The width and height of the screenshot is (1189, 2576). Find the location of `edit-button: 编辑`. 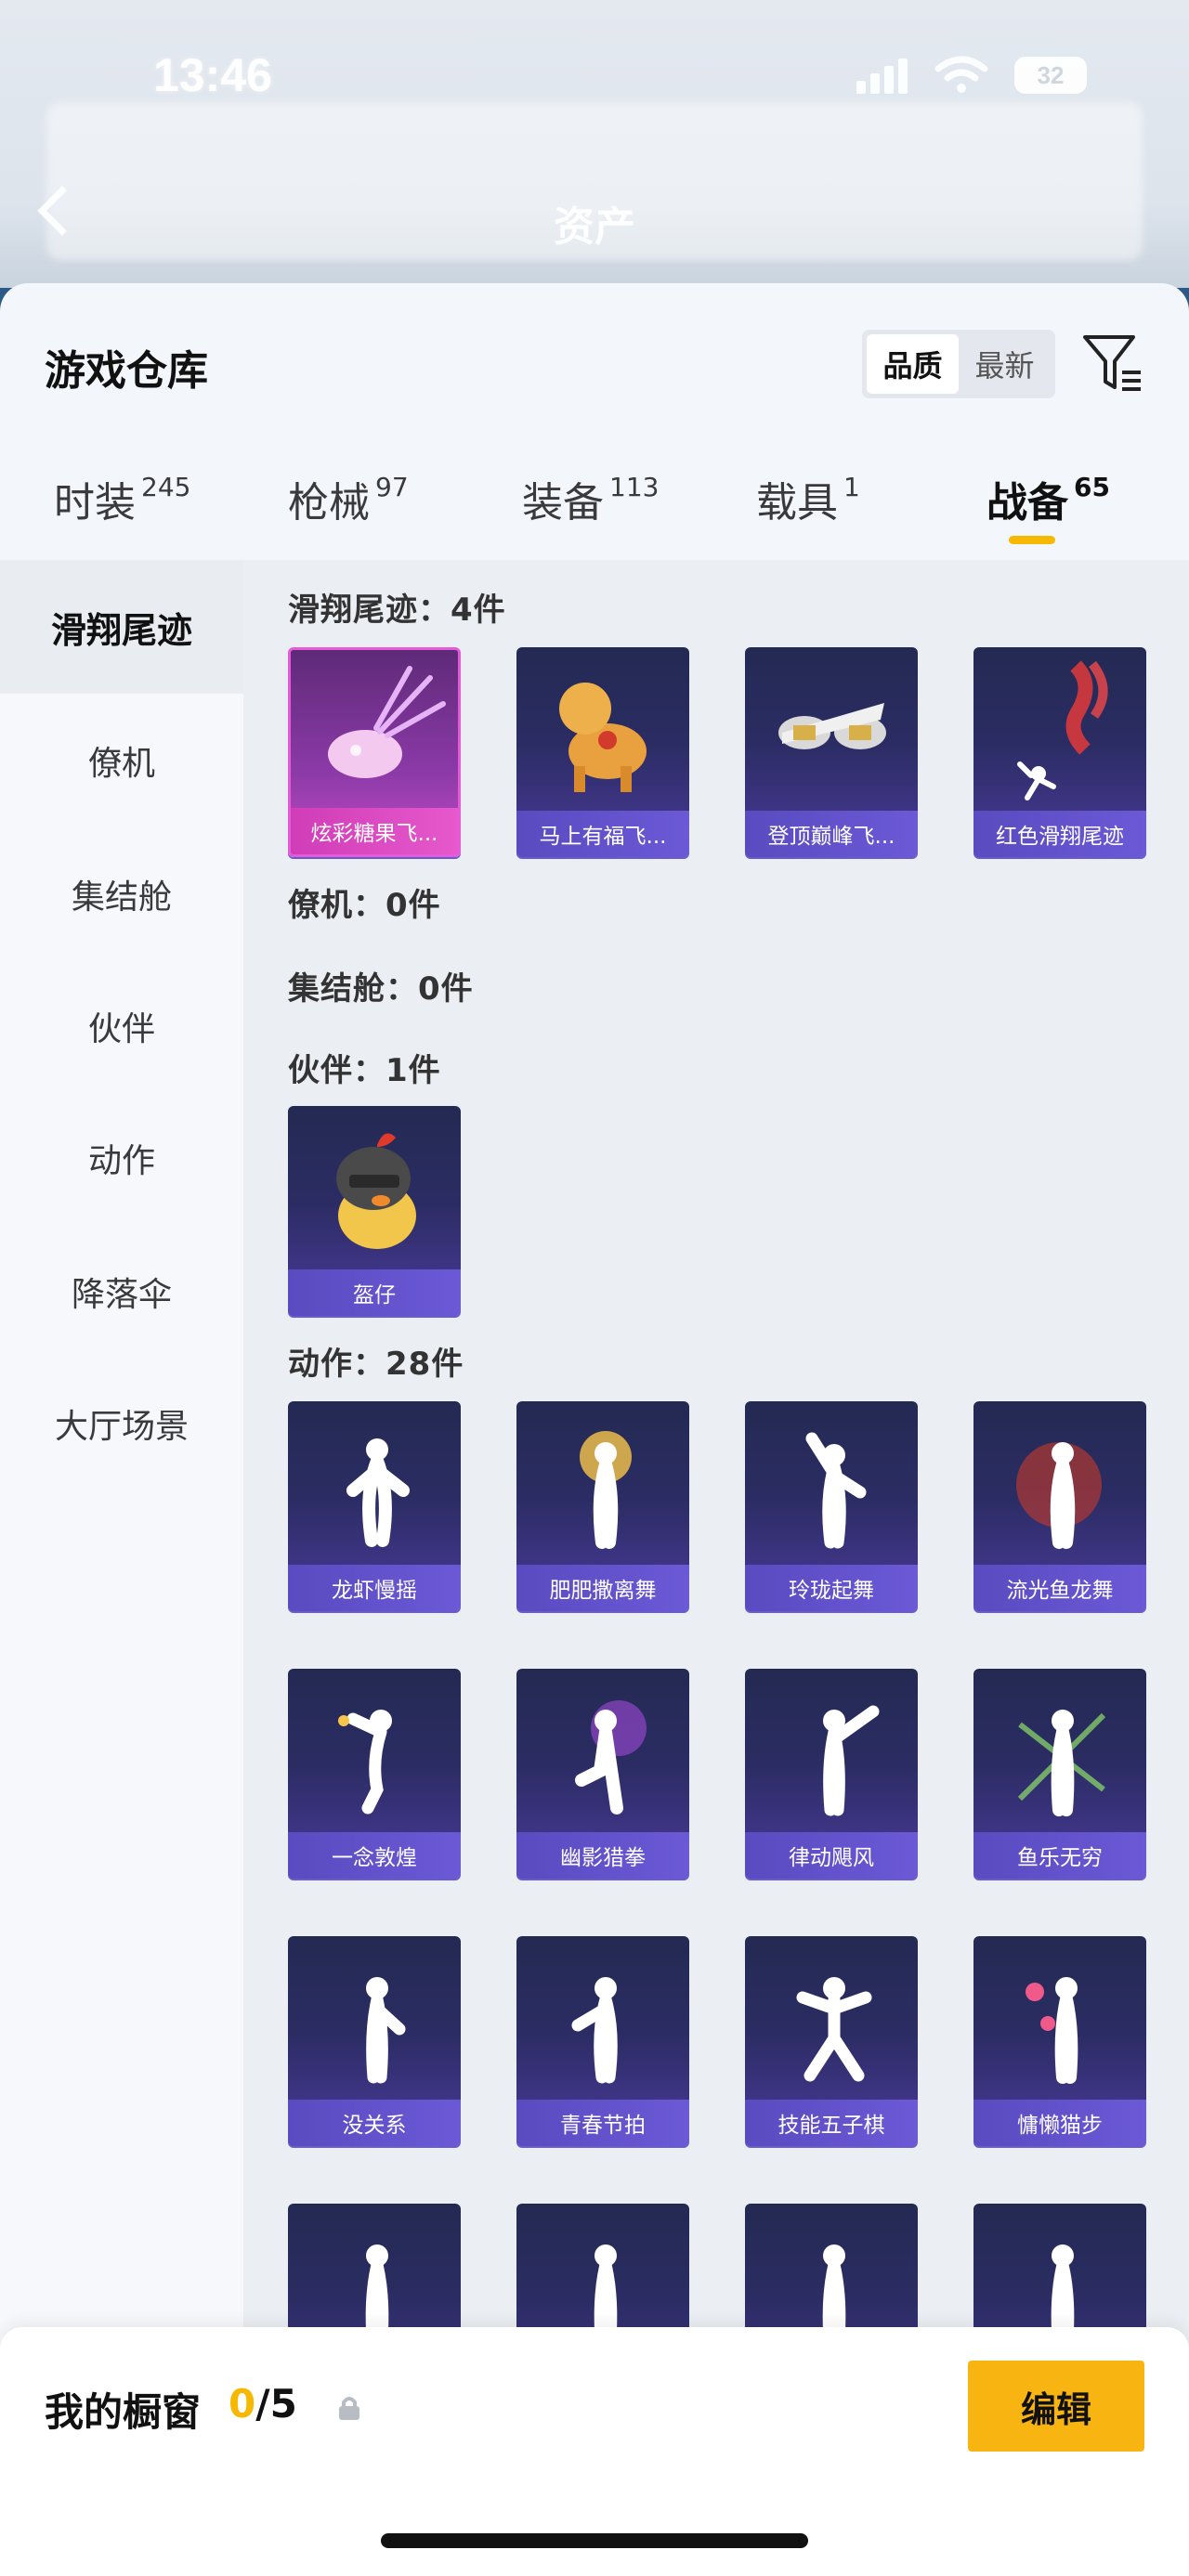

edit-button: 编辑 is located at coordinates (1056, 2406).